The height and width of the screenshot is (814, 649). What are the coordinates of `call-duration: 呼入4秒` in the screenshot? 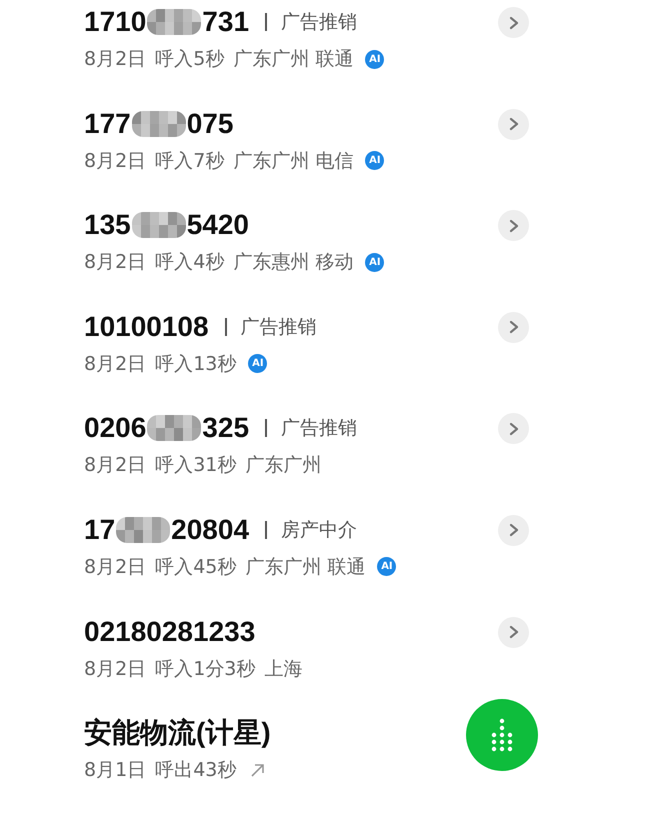 It's located at (189, 263).